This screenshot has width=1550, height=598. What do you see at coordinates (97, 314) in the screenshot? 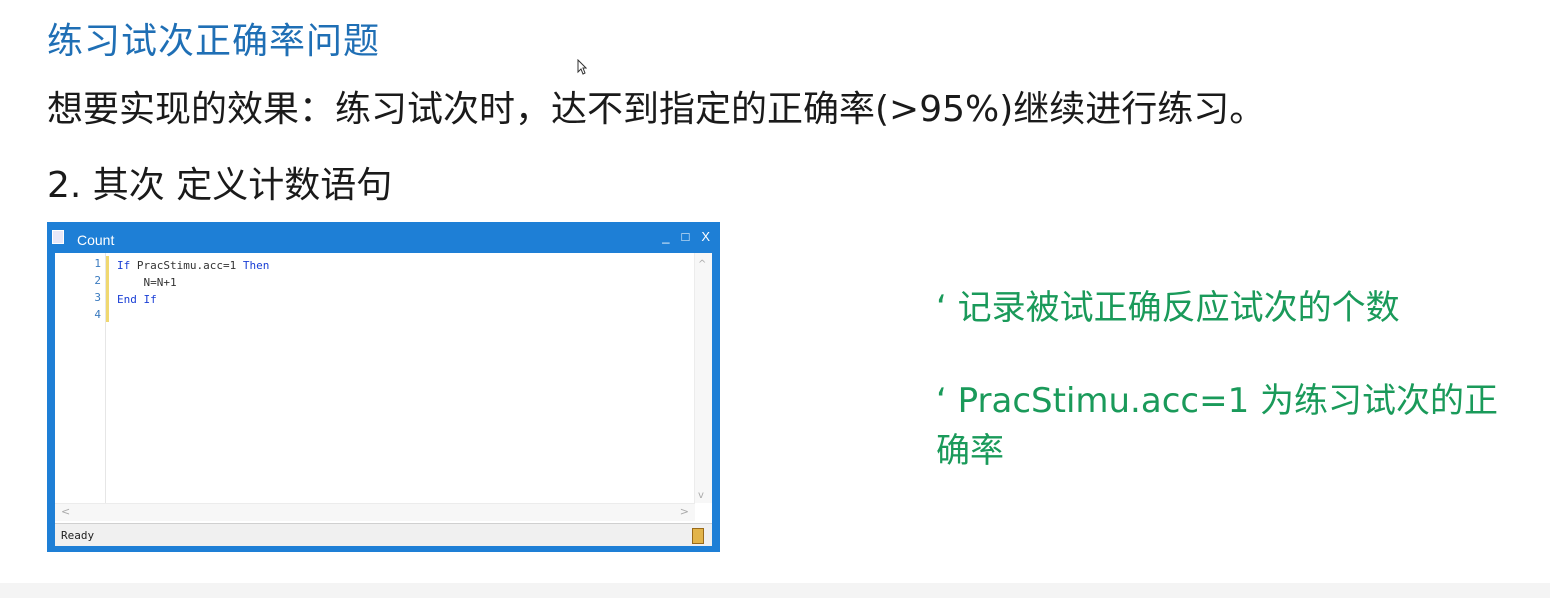
I see `line-number: 4` at bounding box center [97, 314].